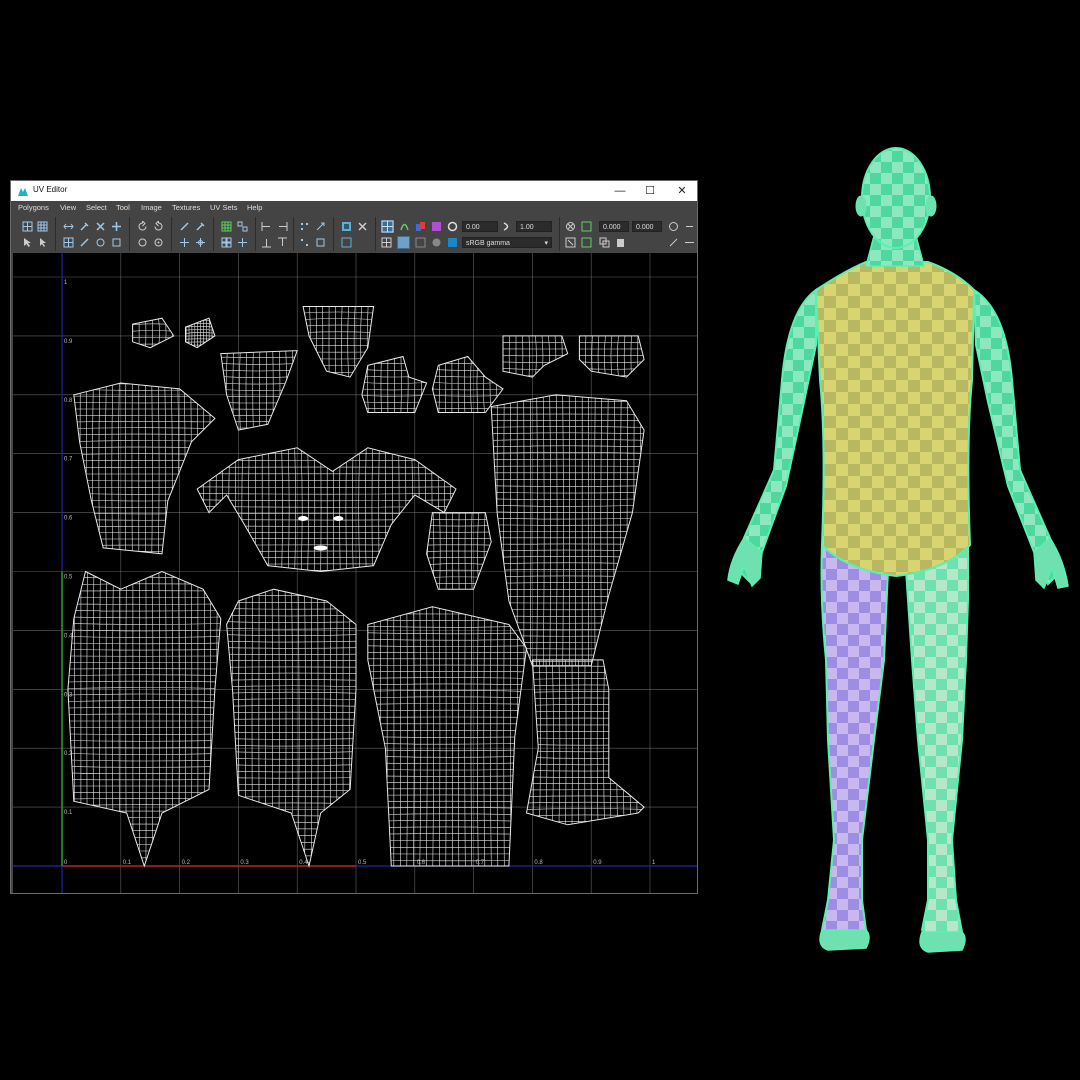 This screenshot has height=1080, width=1080. I want to click on layout-icon, so click(226, 226).